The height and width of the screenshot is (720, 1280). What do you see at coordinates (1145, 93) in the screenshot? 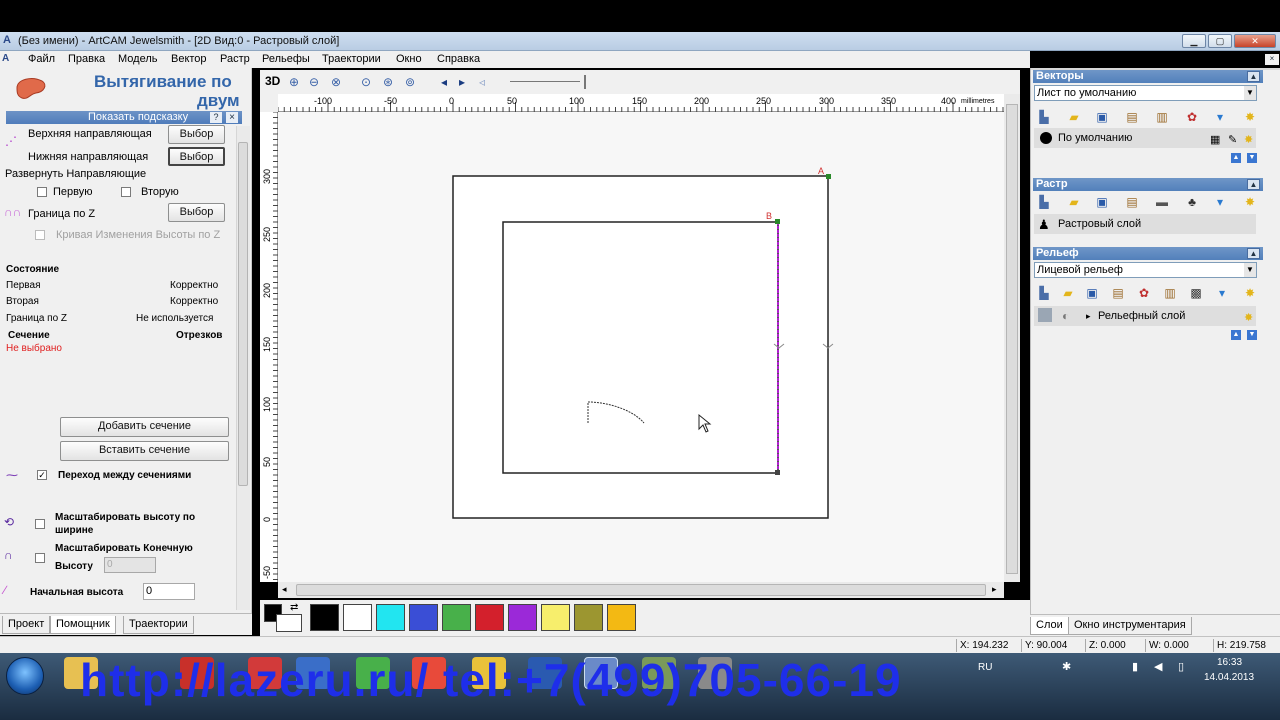
I see `vector-sheet-dropdown: Лист по умолчанию ▼` at bounding box center [1145, 93].